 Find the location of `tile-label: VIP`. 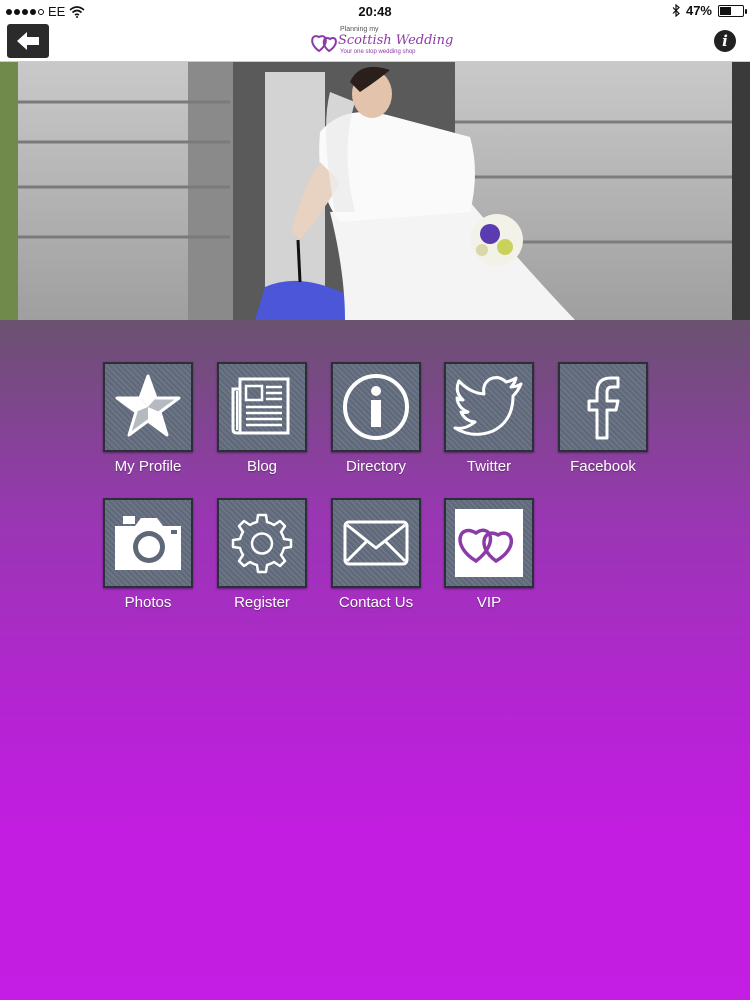

tile-label: VIP is located at coordinates (489, 602).